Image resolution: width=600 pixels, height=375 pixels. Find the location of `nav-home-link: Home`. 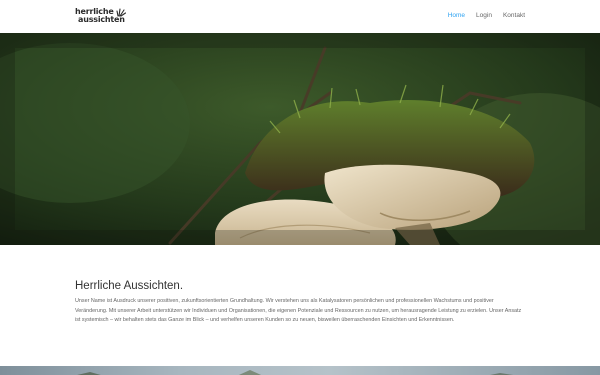

nav-home-link: Home is located at coordinates (456, 15).